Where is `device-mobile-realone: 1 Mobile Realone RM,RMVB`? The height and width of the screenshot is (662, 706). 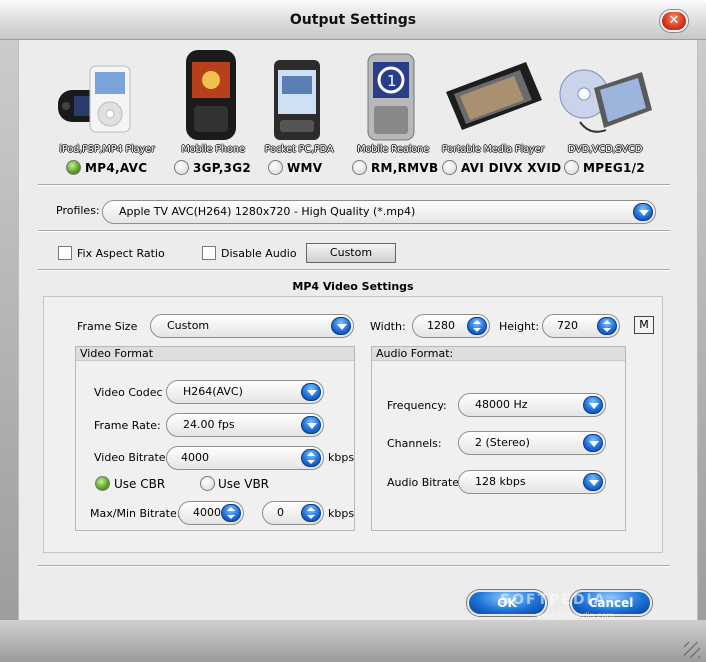 device-mobile-realone: 1 Mobile Realone RM,RMVB is located at coordinates (393, 118).